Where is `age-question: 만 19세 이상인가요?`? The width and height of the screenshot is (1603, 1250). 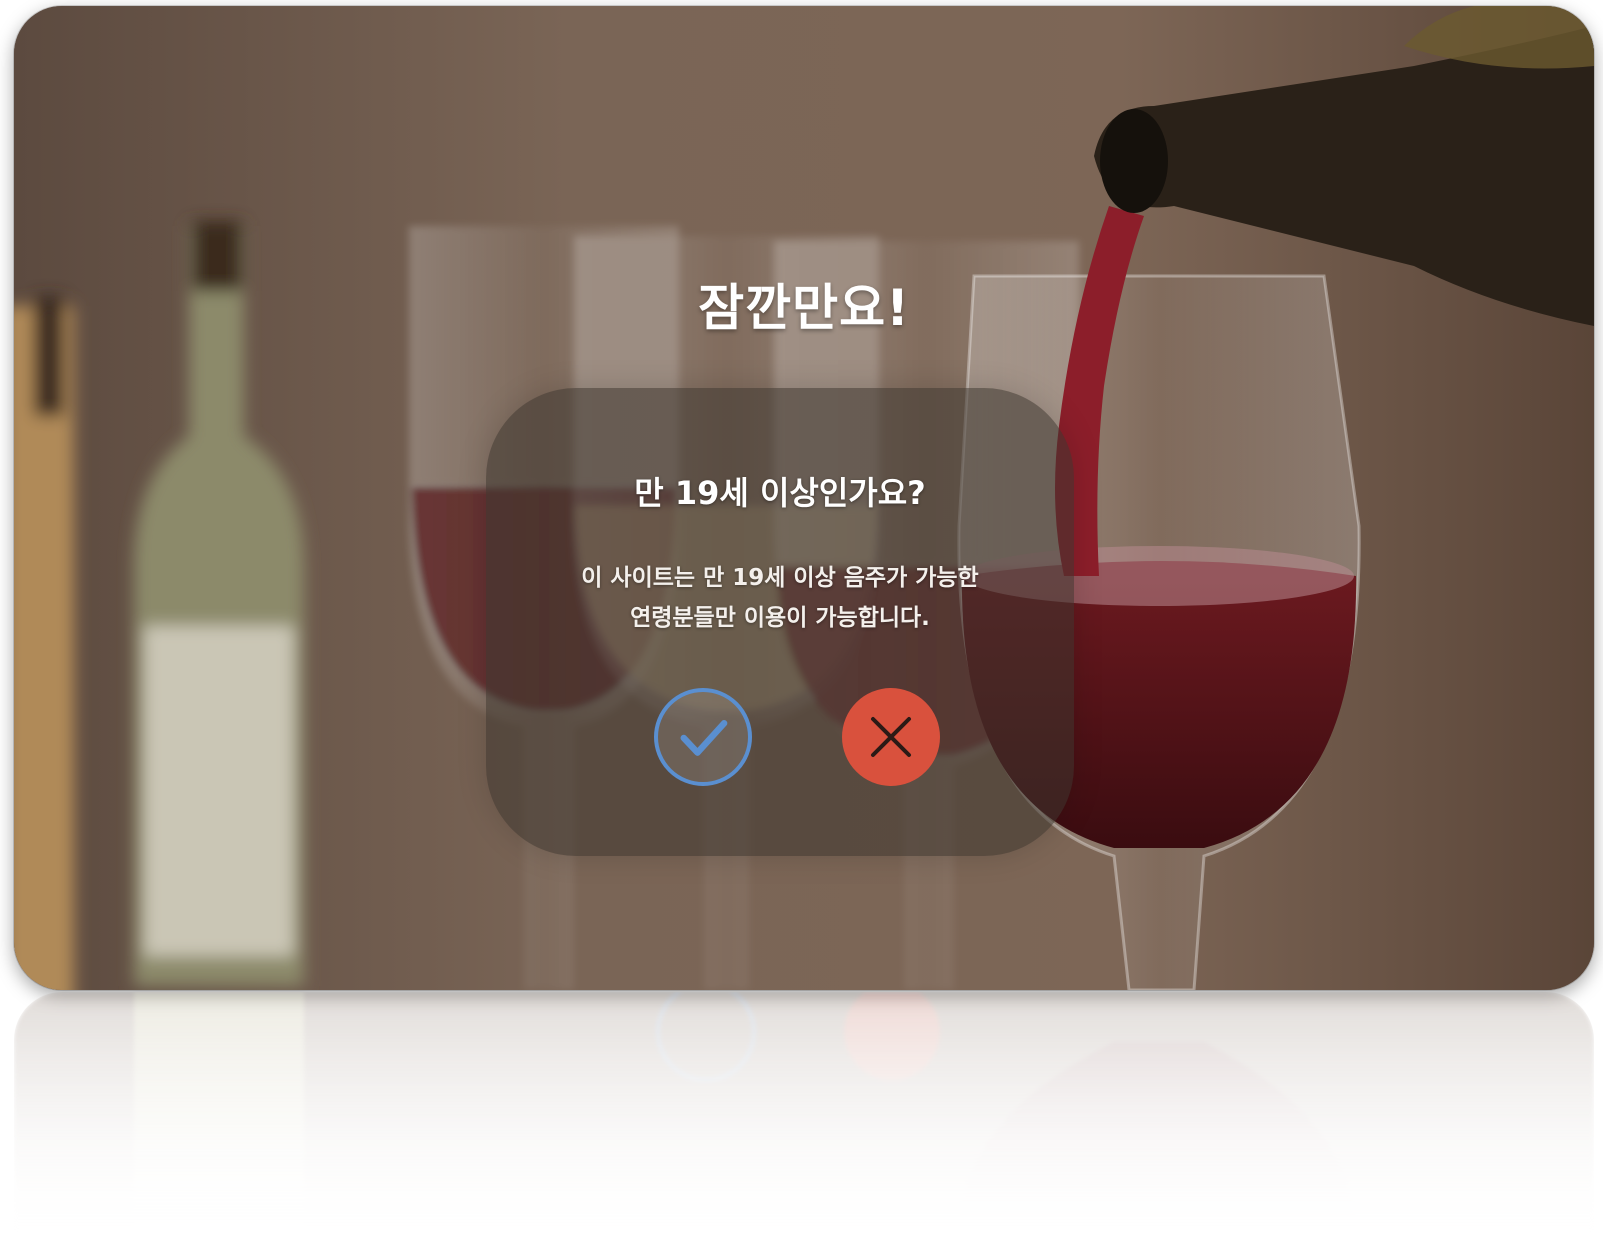 age-question: 만 19세 이상인가요? is located at coordinates (780, 493).